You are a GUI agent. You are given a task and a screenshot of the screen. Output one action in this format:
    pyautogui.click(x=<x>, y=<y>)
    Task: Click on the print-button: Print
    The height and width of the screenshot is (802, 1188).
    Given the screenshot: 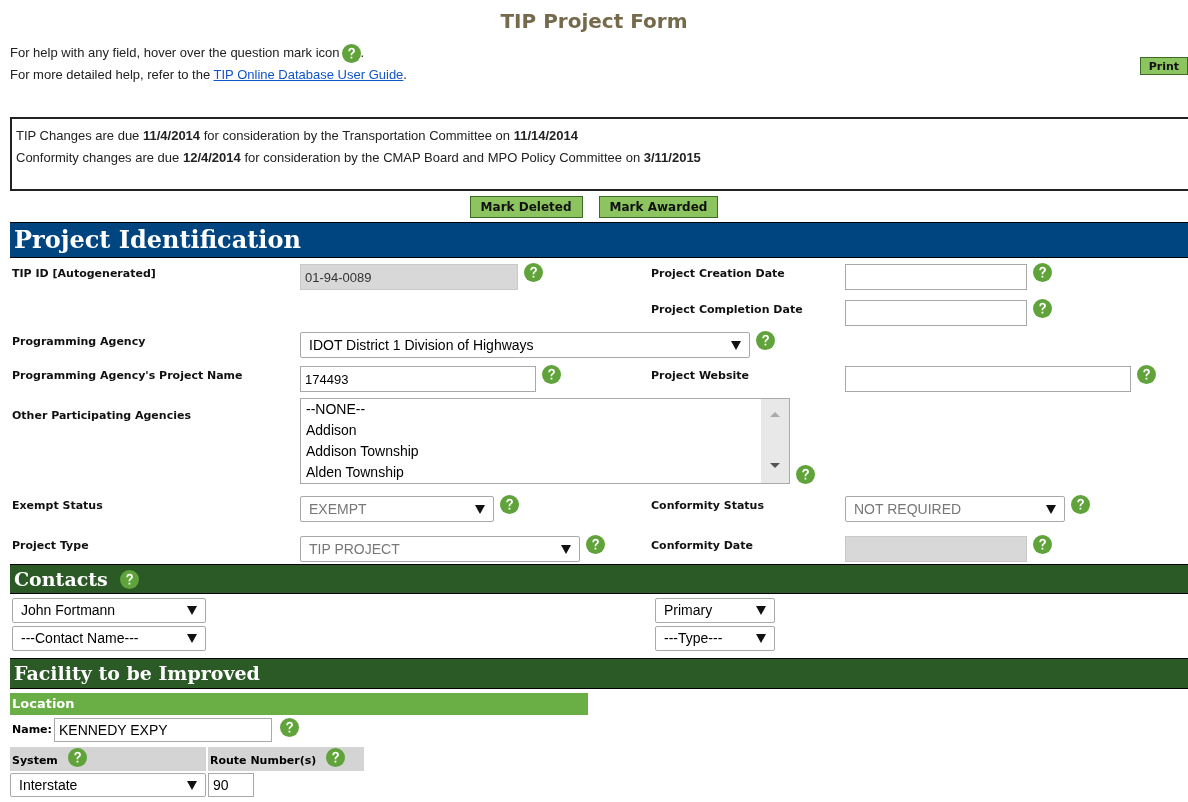 What is the action you would take?
    pyautogui.click(x=1163, y=66)
    